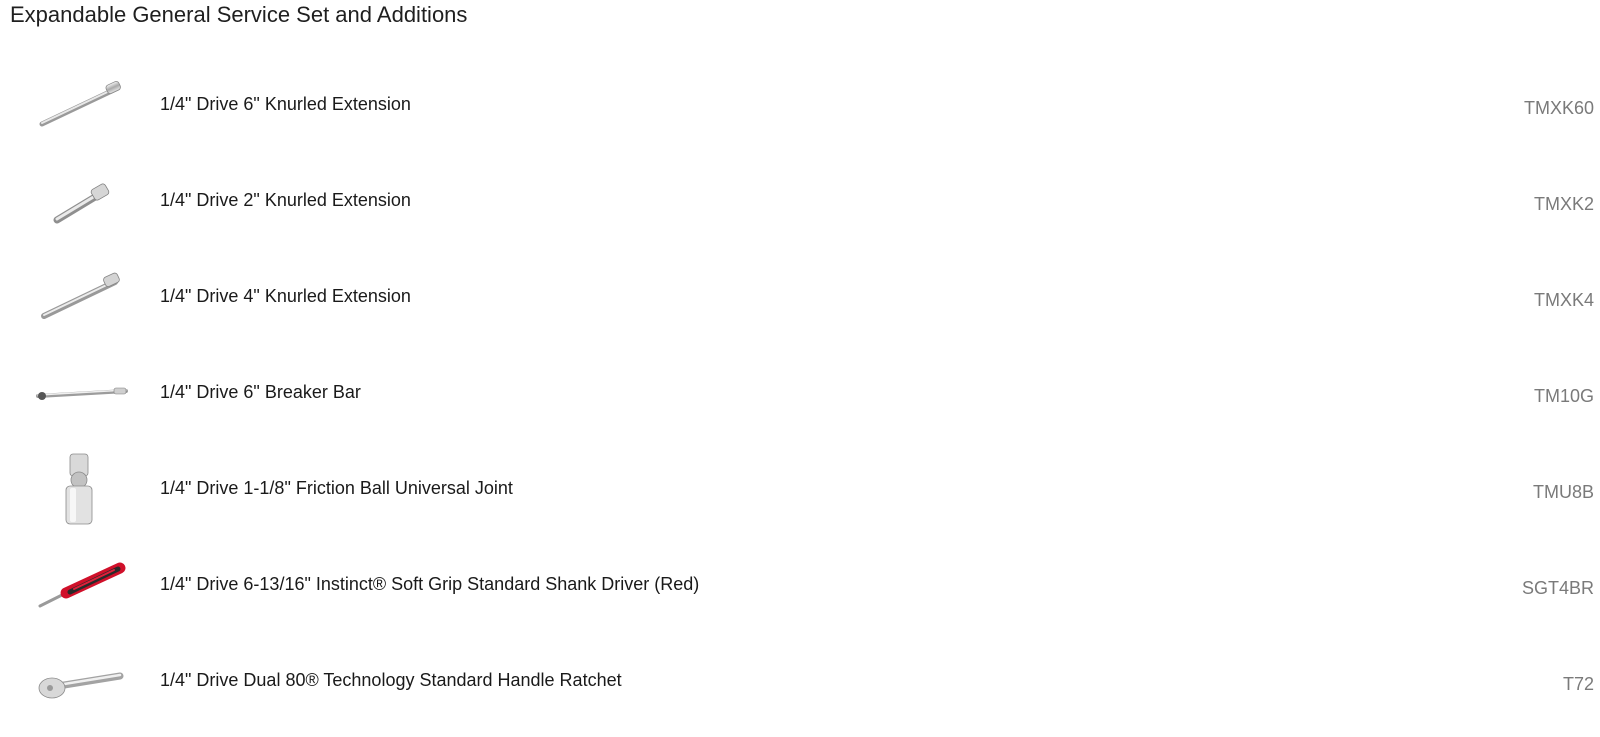 The width and height of the screenshot is (1600, 737). What do you see at coordinates (80, 394) in the screenshot?
I see `breaker-bar-icon` at bounding box center [80, 394].